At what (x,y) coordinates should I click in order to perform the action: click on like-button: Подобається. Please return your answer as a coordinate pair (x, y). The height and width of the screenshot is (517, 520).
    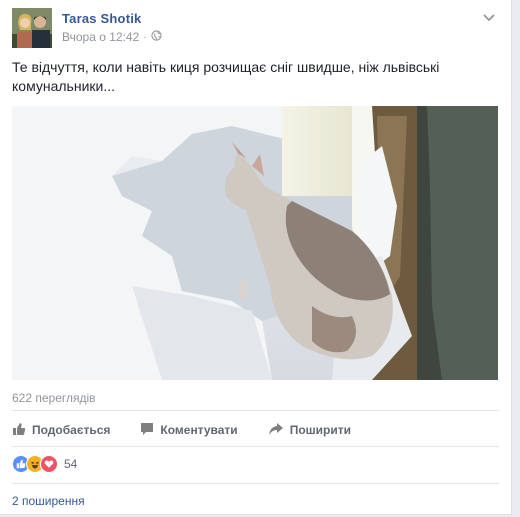
    Looking at the image, I should click on (61, 430).